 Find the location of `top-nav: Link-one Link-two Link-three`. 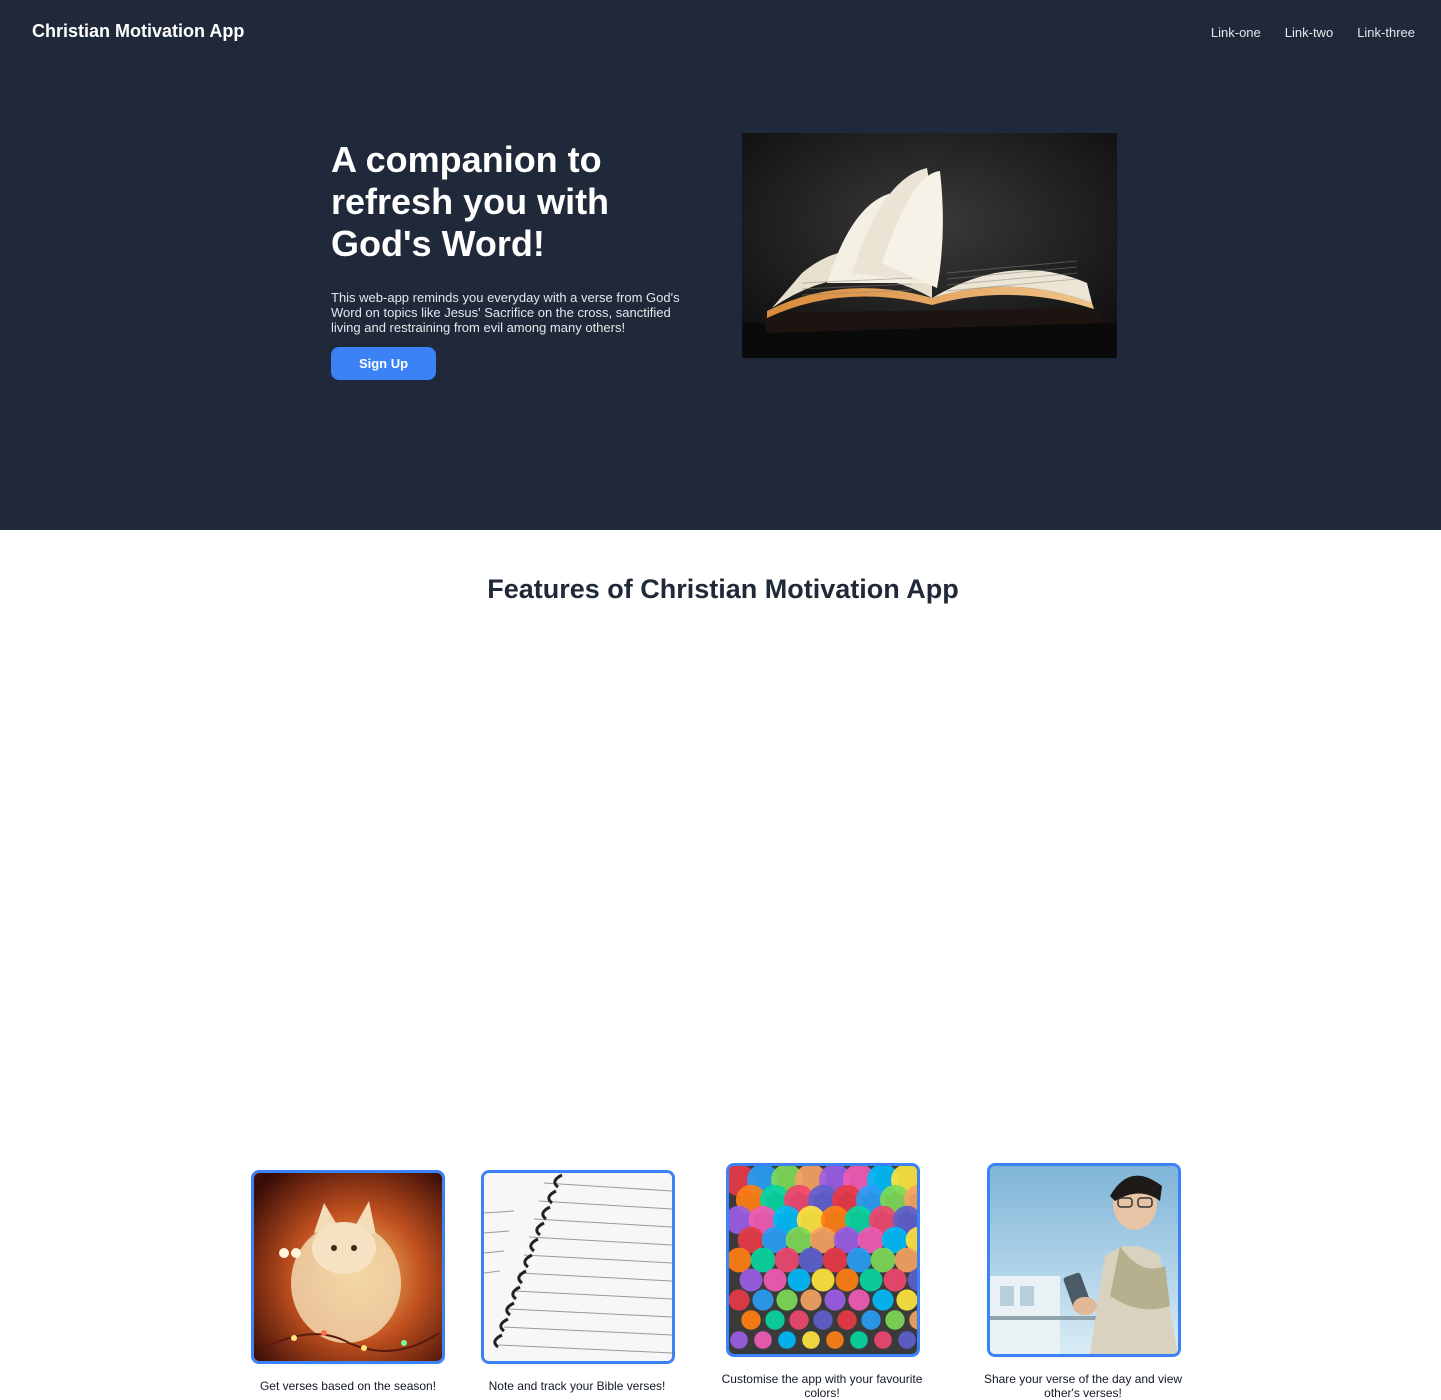

top-nav: Link-one Link-two Link-three is located at coordinates (1313, 32).